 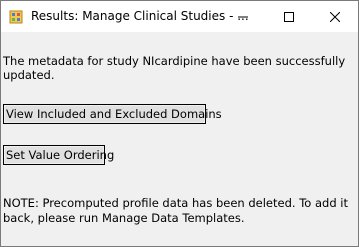 I want to click on minimize-icon, so click(x=243, y=16).